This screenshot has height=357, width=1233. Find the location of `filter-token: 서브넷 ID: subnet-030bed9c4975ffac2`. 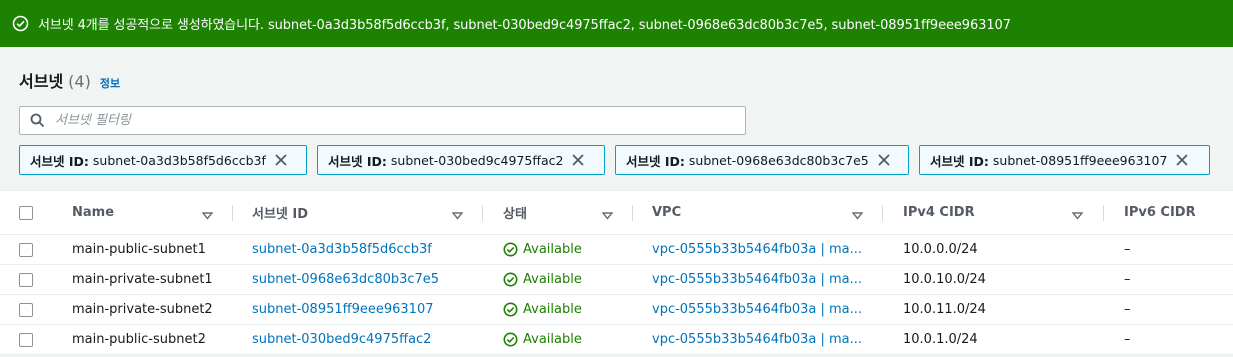

filter-token: 서브넷 ID: subnet-030bed9c4975ffac2 is located at coordinates (461, 160).